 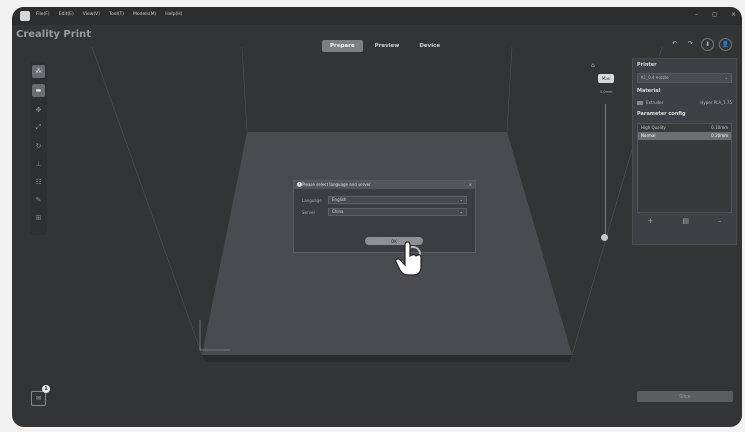 I want to click on add-object-icon: ⁂, so click(x=38, y=71).